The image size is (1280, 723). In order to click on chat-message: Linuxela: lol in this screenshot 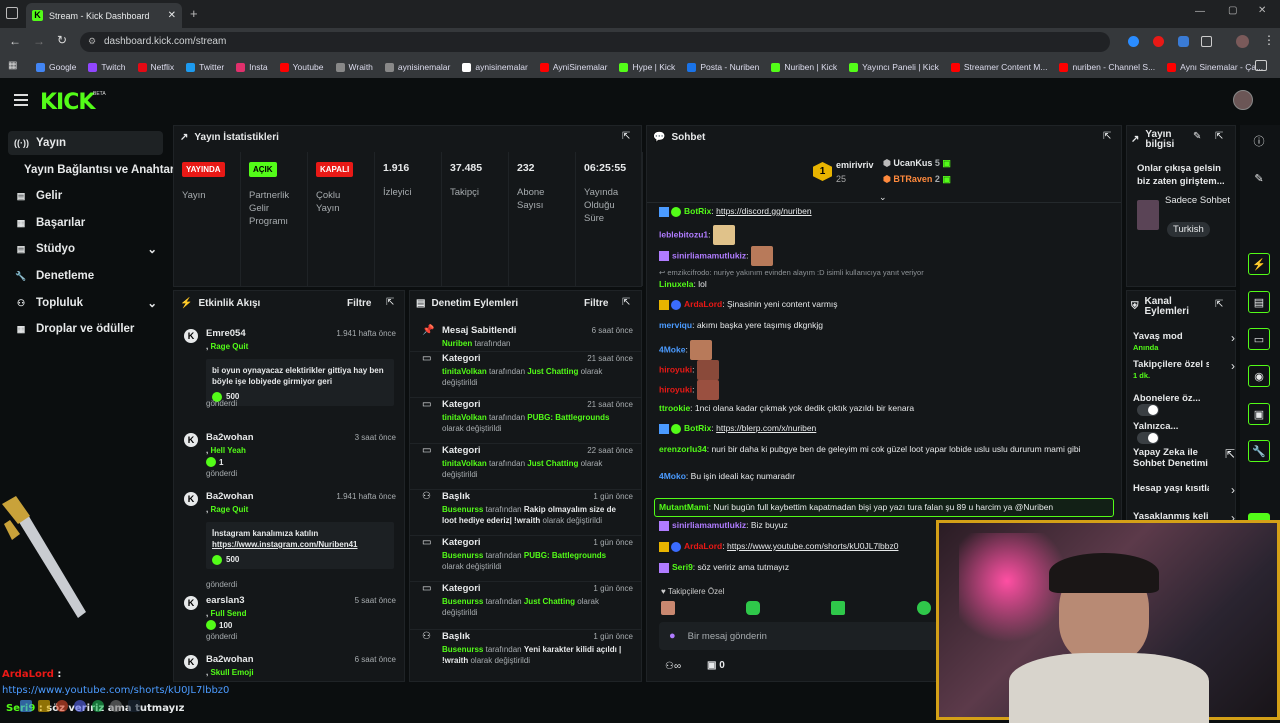, I will do `click(884, 284)`.